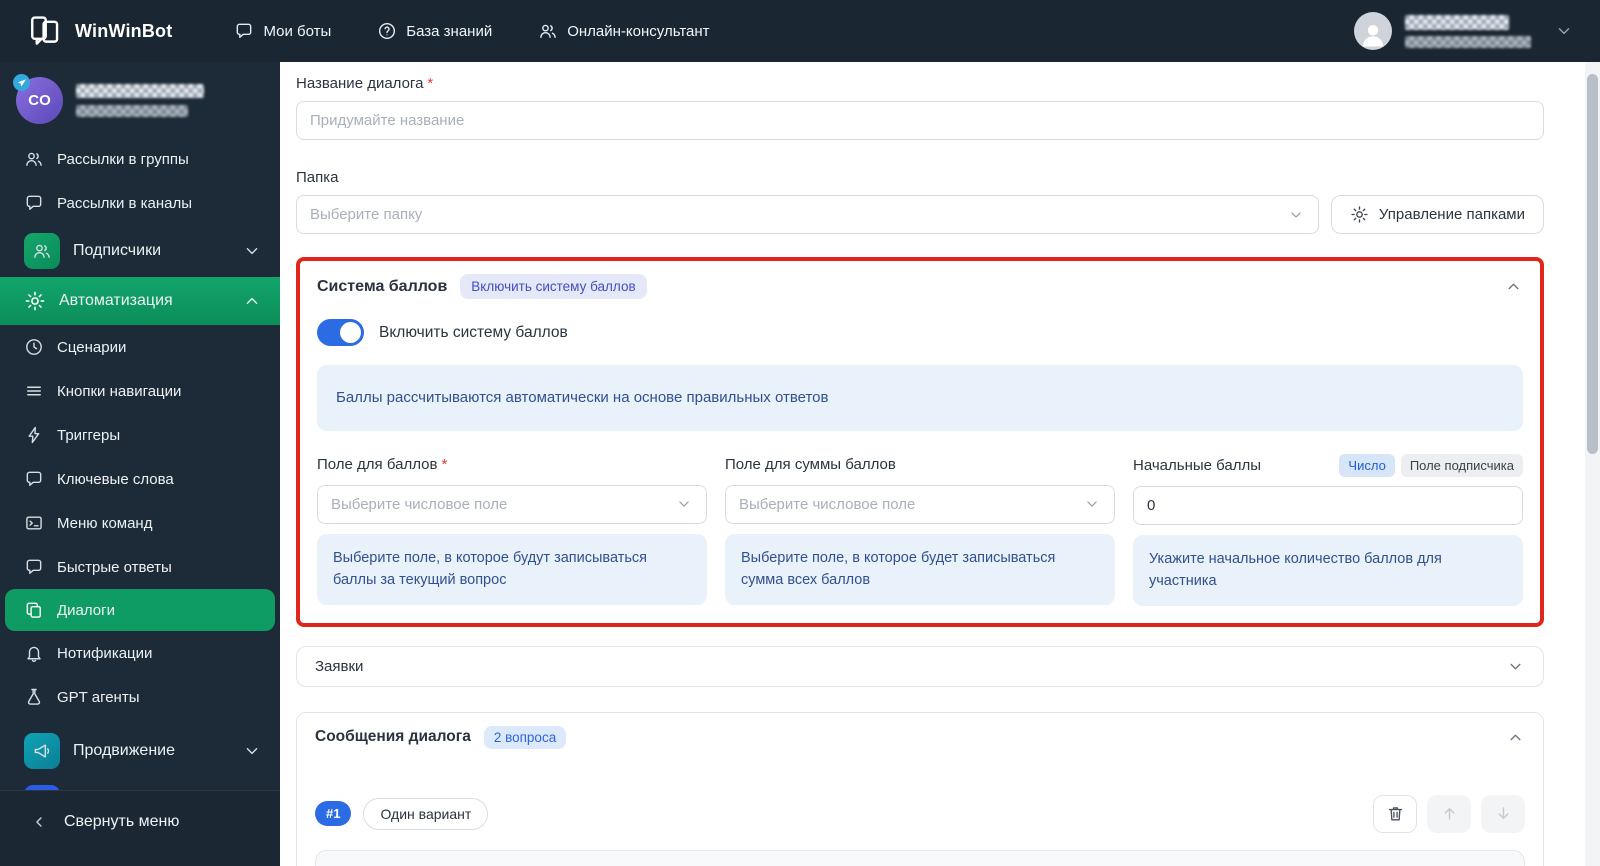 The height and width of the screenshot is (866, 1600). What do you see at coordinates (366, 214) in the screenshot?
I see `folder-placeholder: Выберите папку` at bounding box center [366, 214].